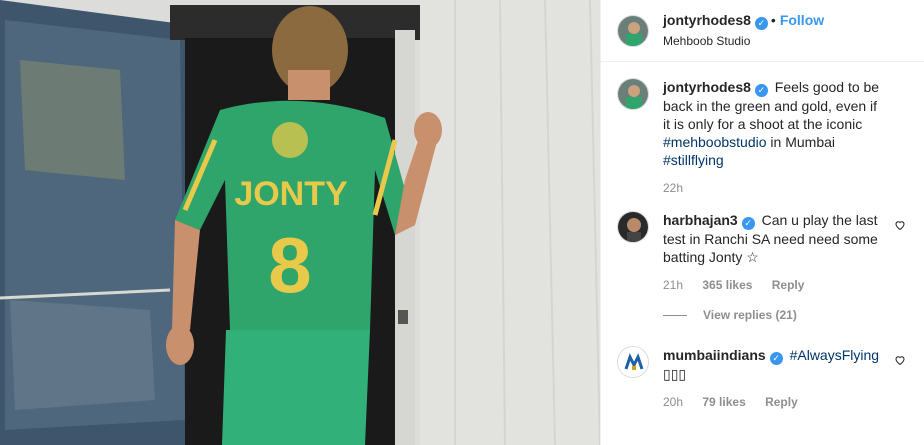 The height and width of the screenshot is (445, 924). I want to click on post-header: jontyrhodes8 ✓ • Follow Mehboob Studio, so click(762, 31).